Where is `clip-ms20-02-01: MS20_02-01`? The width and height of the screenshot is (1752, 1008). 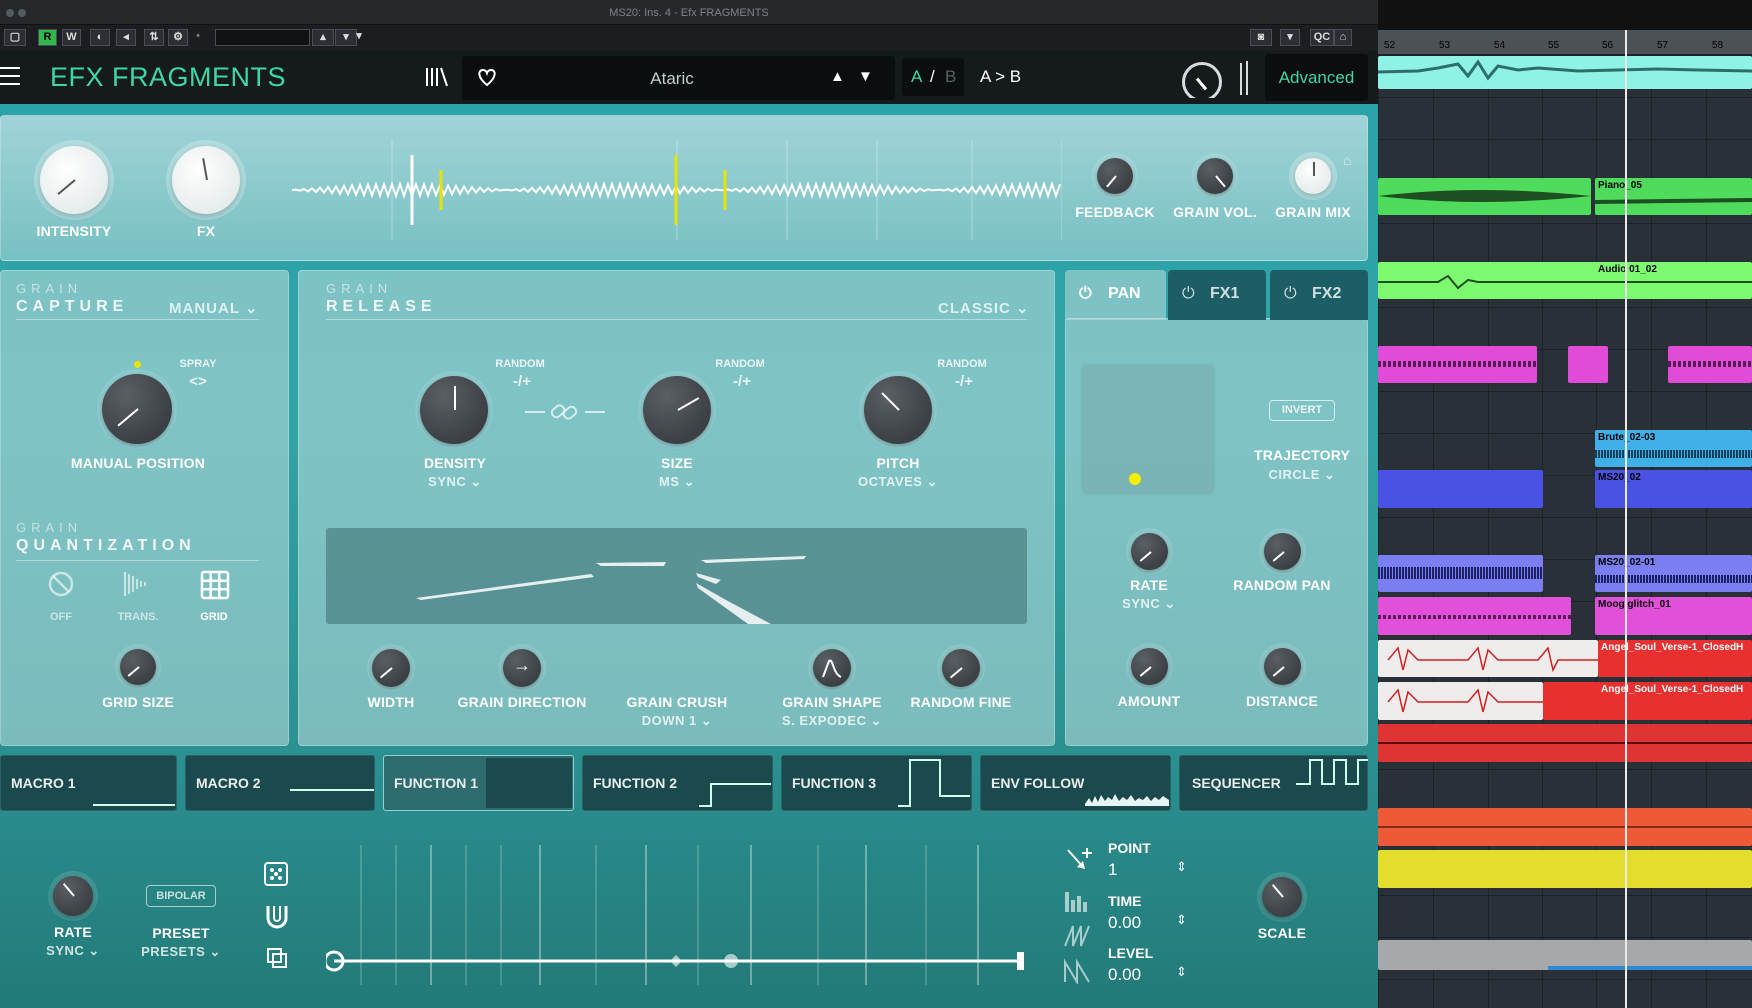
clip-ms20-02-01: MS20_02-01 is located at coordinates (1673, 573).